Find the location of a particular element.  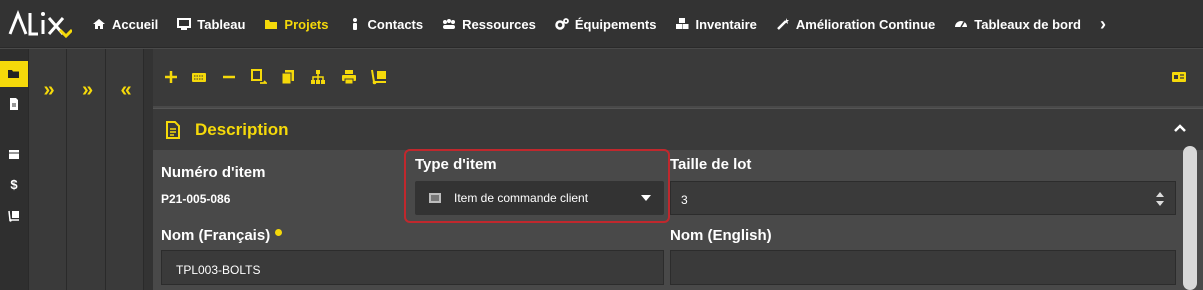

home-icon is located at coordinates (99, 24).